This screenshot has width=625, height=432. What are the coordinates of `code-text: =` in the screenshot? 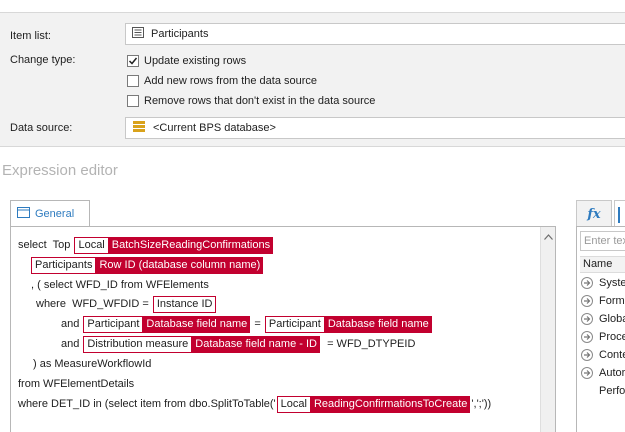 It's located at (257, 324).